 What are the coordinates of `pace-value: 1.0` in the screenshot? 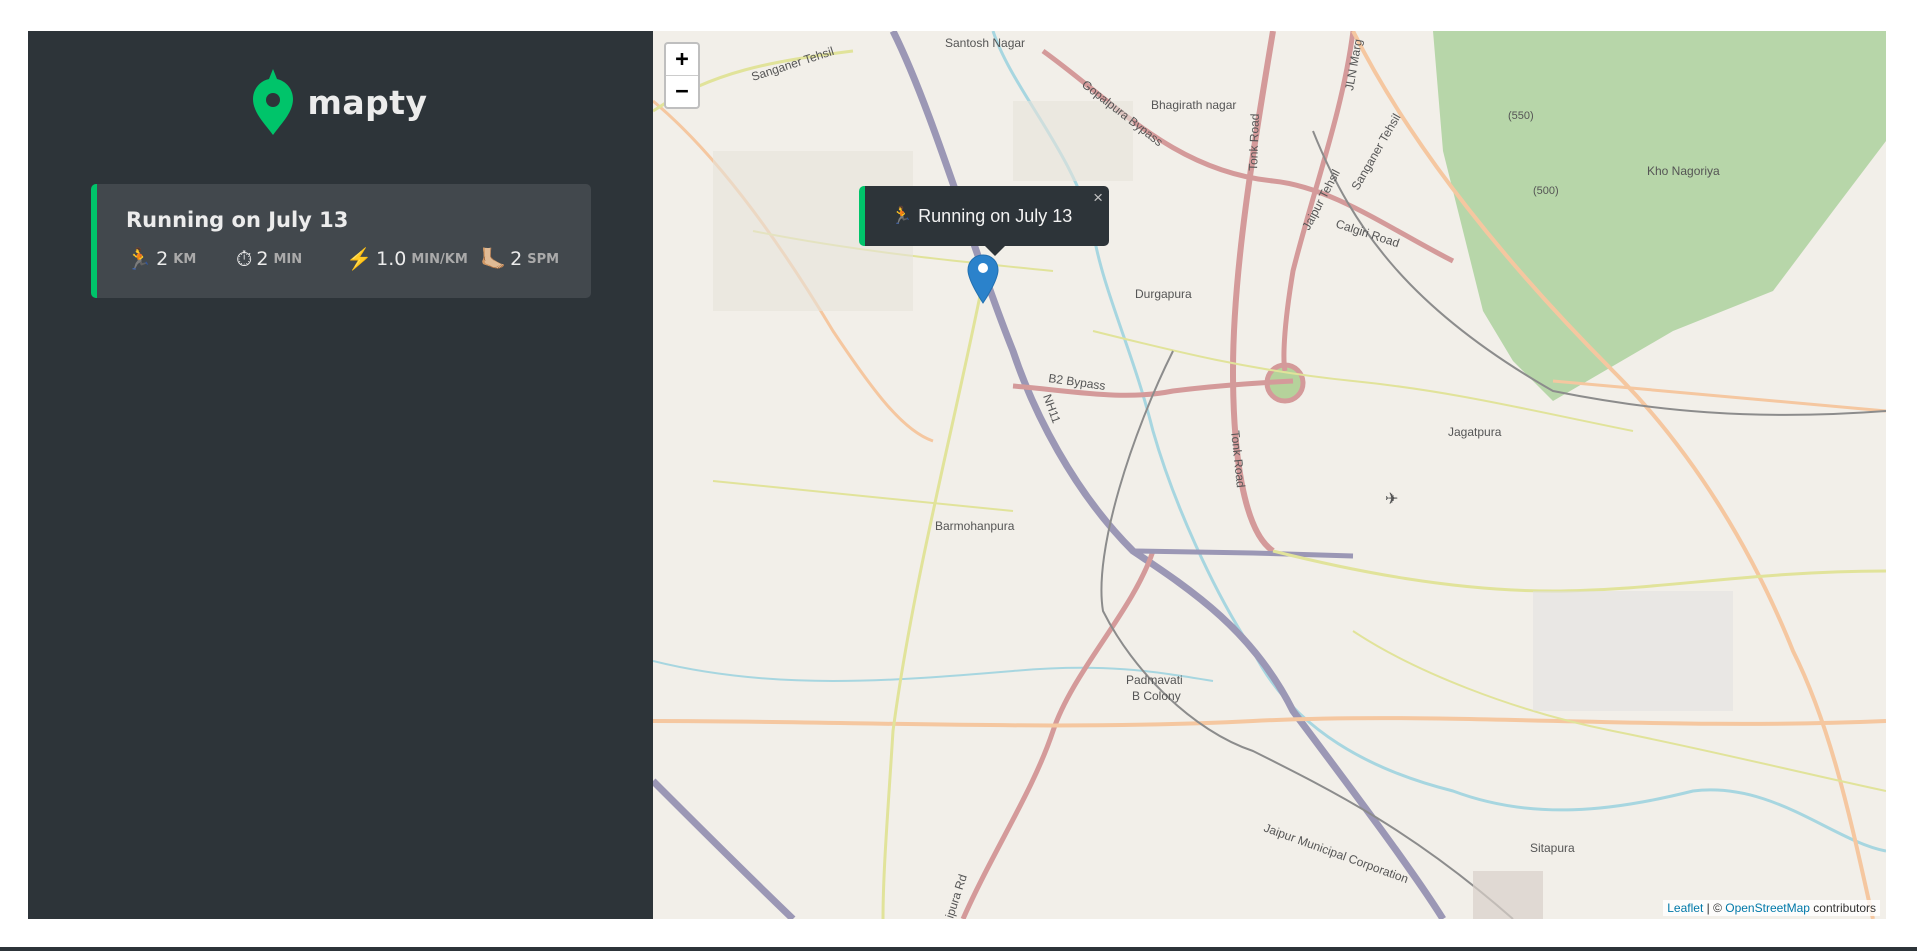 It's located at (391, 259).